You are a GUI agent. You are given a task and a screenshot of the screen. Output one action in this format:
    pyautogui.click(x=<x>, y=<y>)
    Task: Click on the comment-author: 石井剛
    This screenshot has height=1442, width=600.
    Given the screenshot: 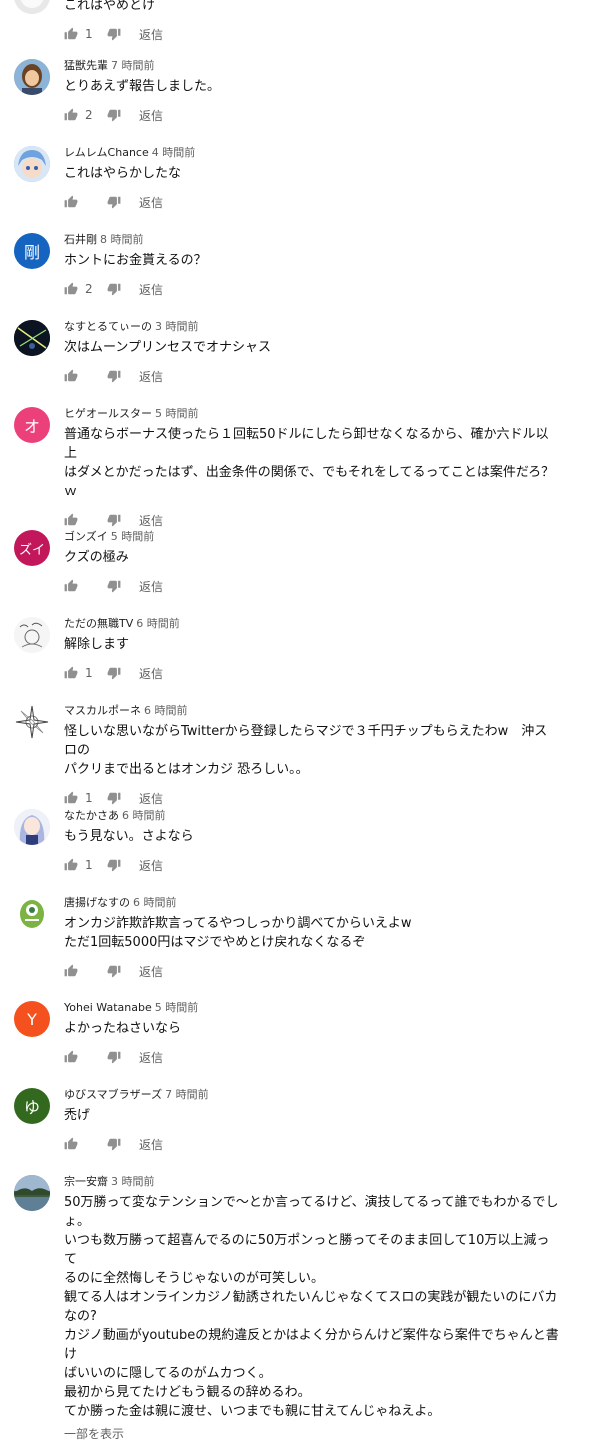 What is the action you would take?
    pyautogui.click(x=80, y=239)
    